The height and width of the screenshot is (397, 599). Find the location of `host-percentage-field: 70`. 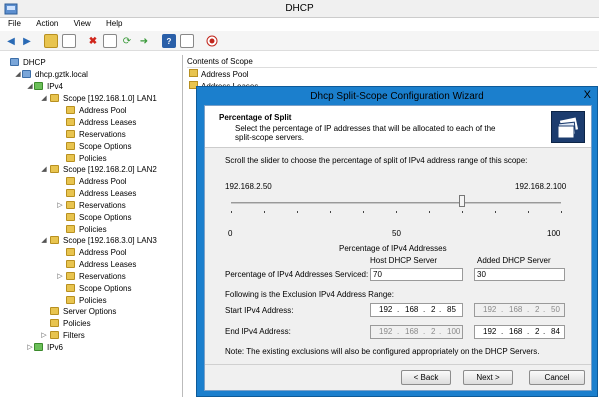

host-percentage-field: 70 is located at coordinates (416, 274).